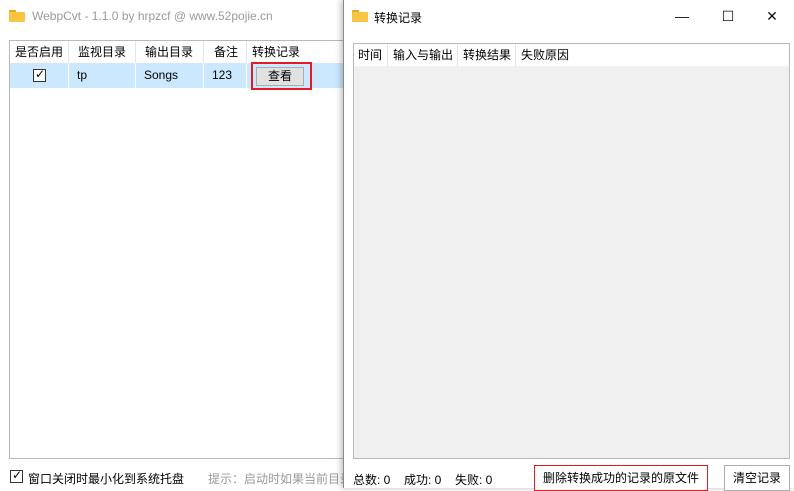  I want to click on enabled-checkbox: ✓, so click(39, 74).